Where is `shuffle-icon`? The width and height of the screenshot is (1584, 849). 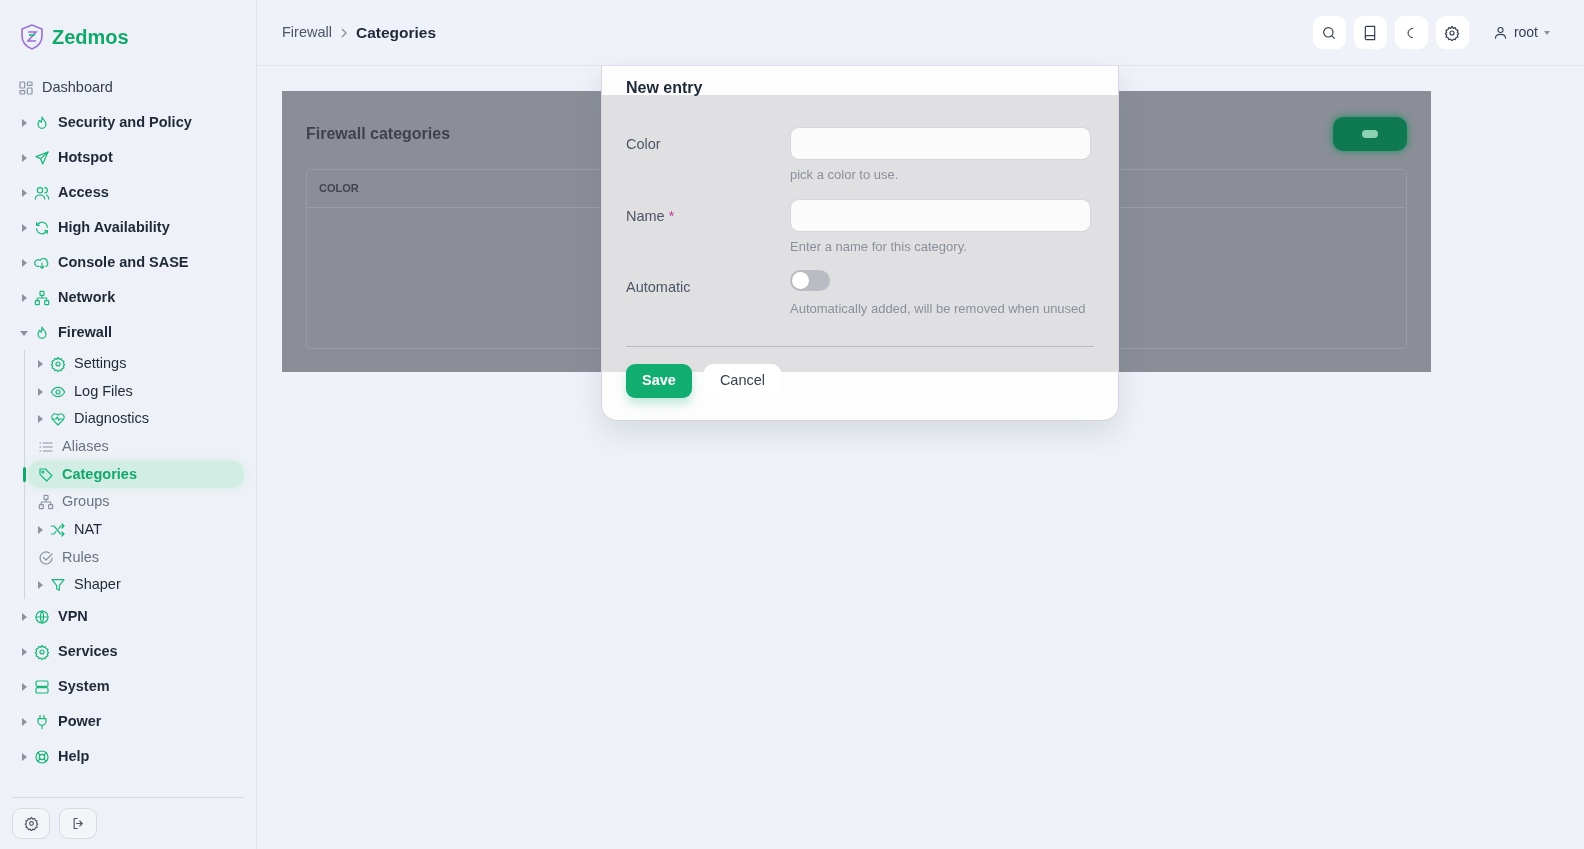
shuffle-icon is located at coordinates (58, 529).